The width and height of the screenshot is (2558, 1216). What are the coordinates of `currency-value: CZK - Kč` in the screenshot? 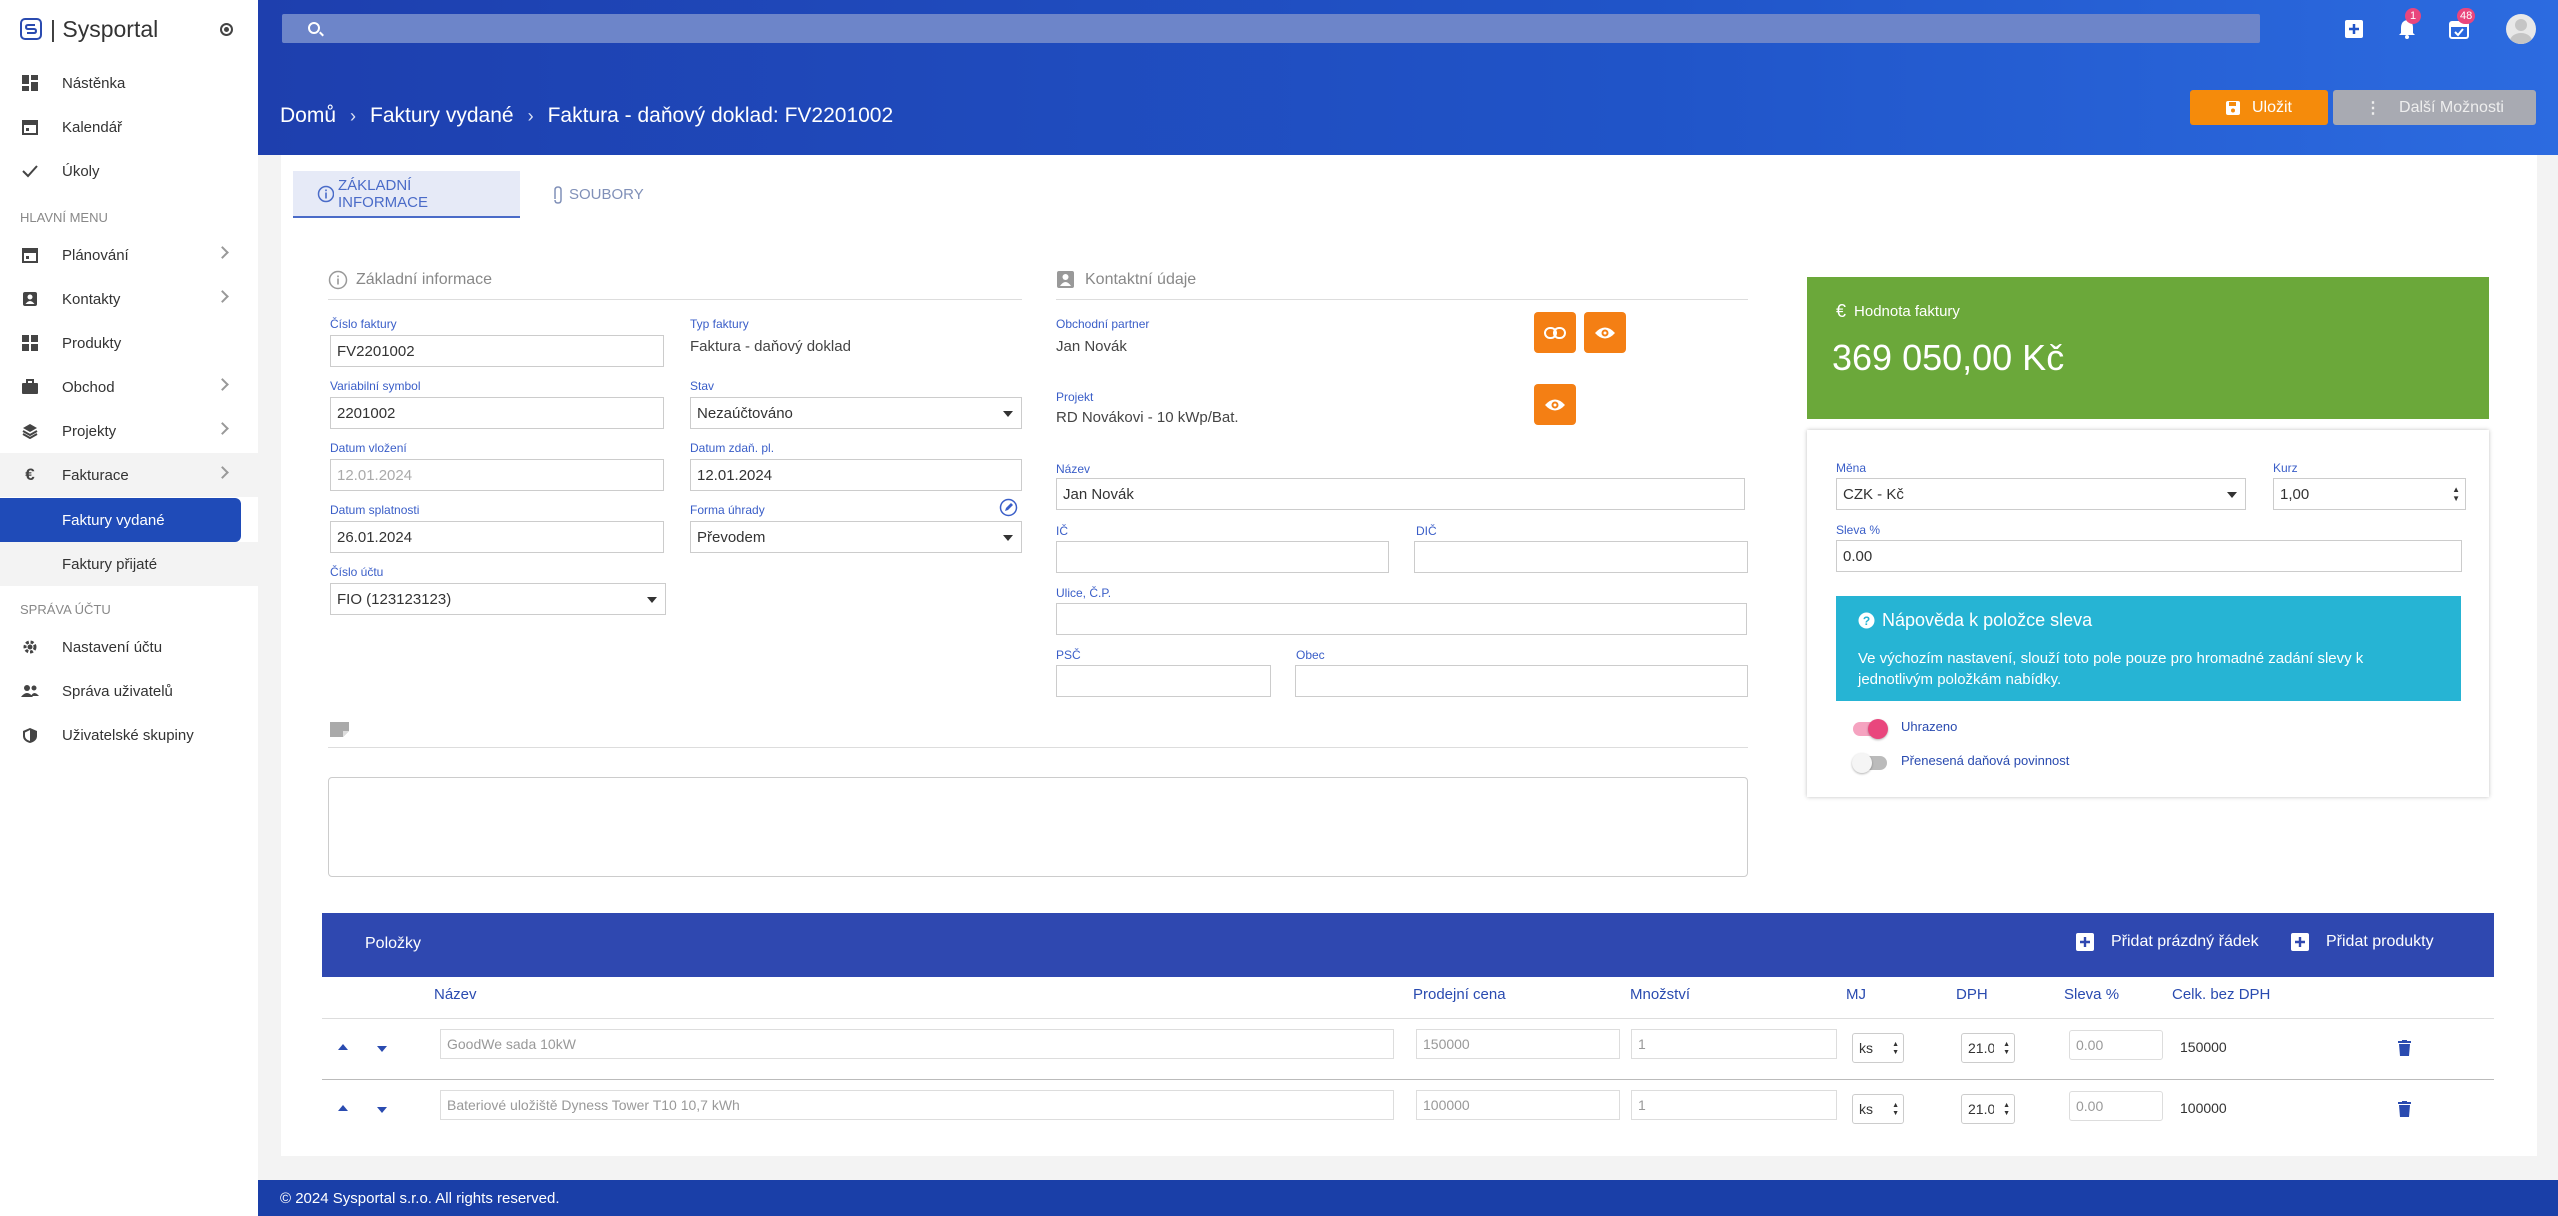 It's located at (1873, 494).